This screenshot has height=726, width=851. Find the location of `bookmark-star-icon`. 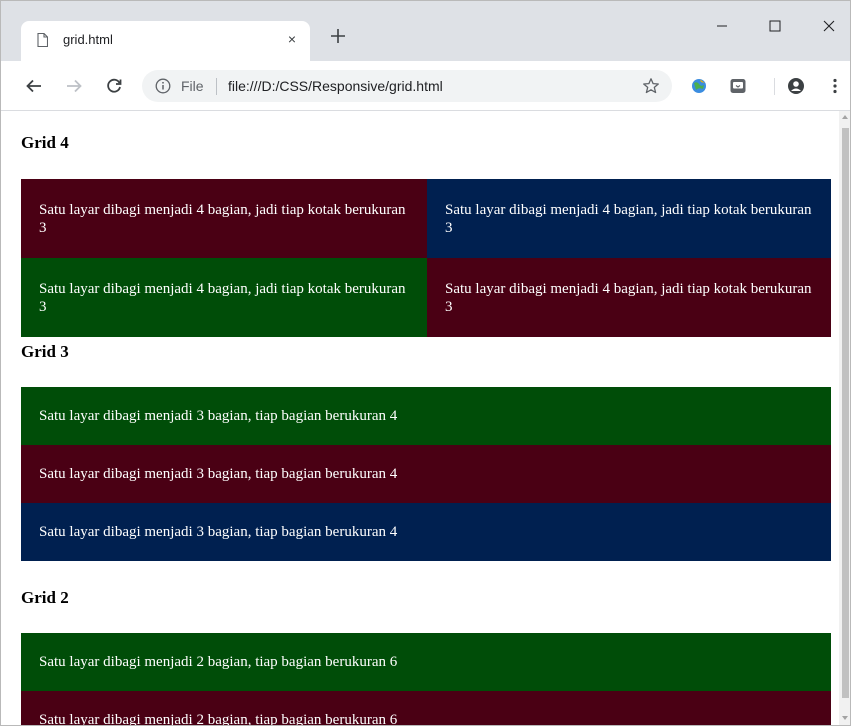

bookmark-star-icon is located at coordinates (651, 86).